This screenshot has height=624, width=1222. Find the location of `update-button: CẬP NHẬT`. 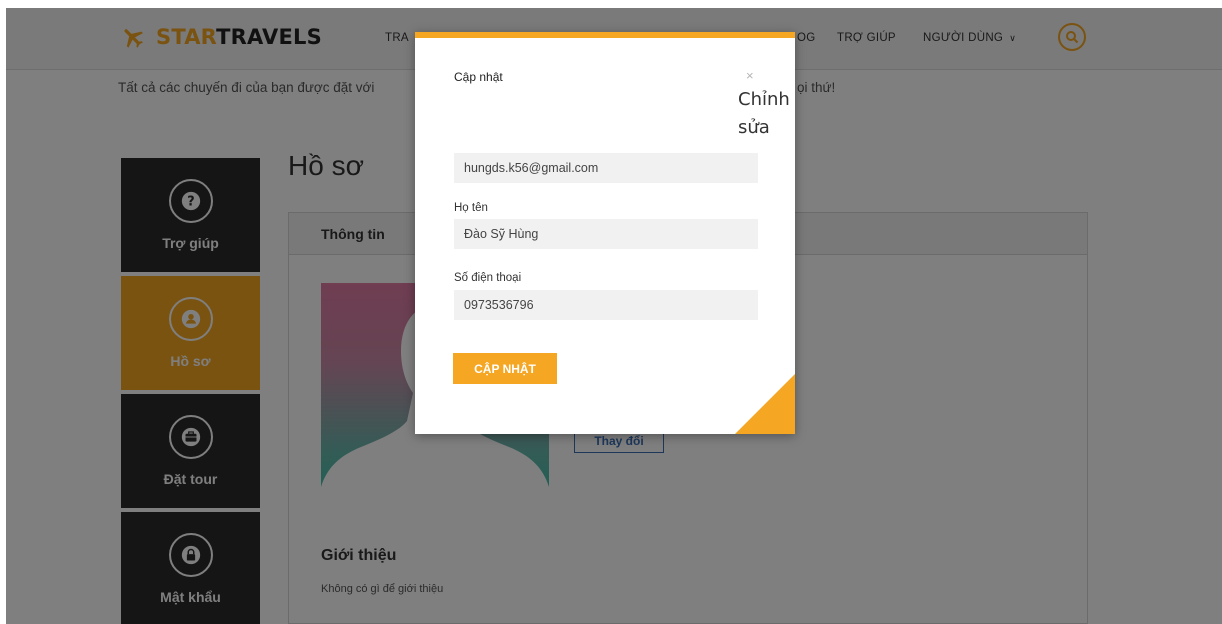

update-button: CẬP NHẬT is located at coordinates (505, 368).